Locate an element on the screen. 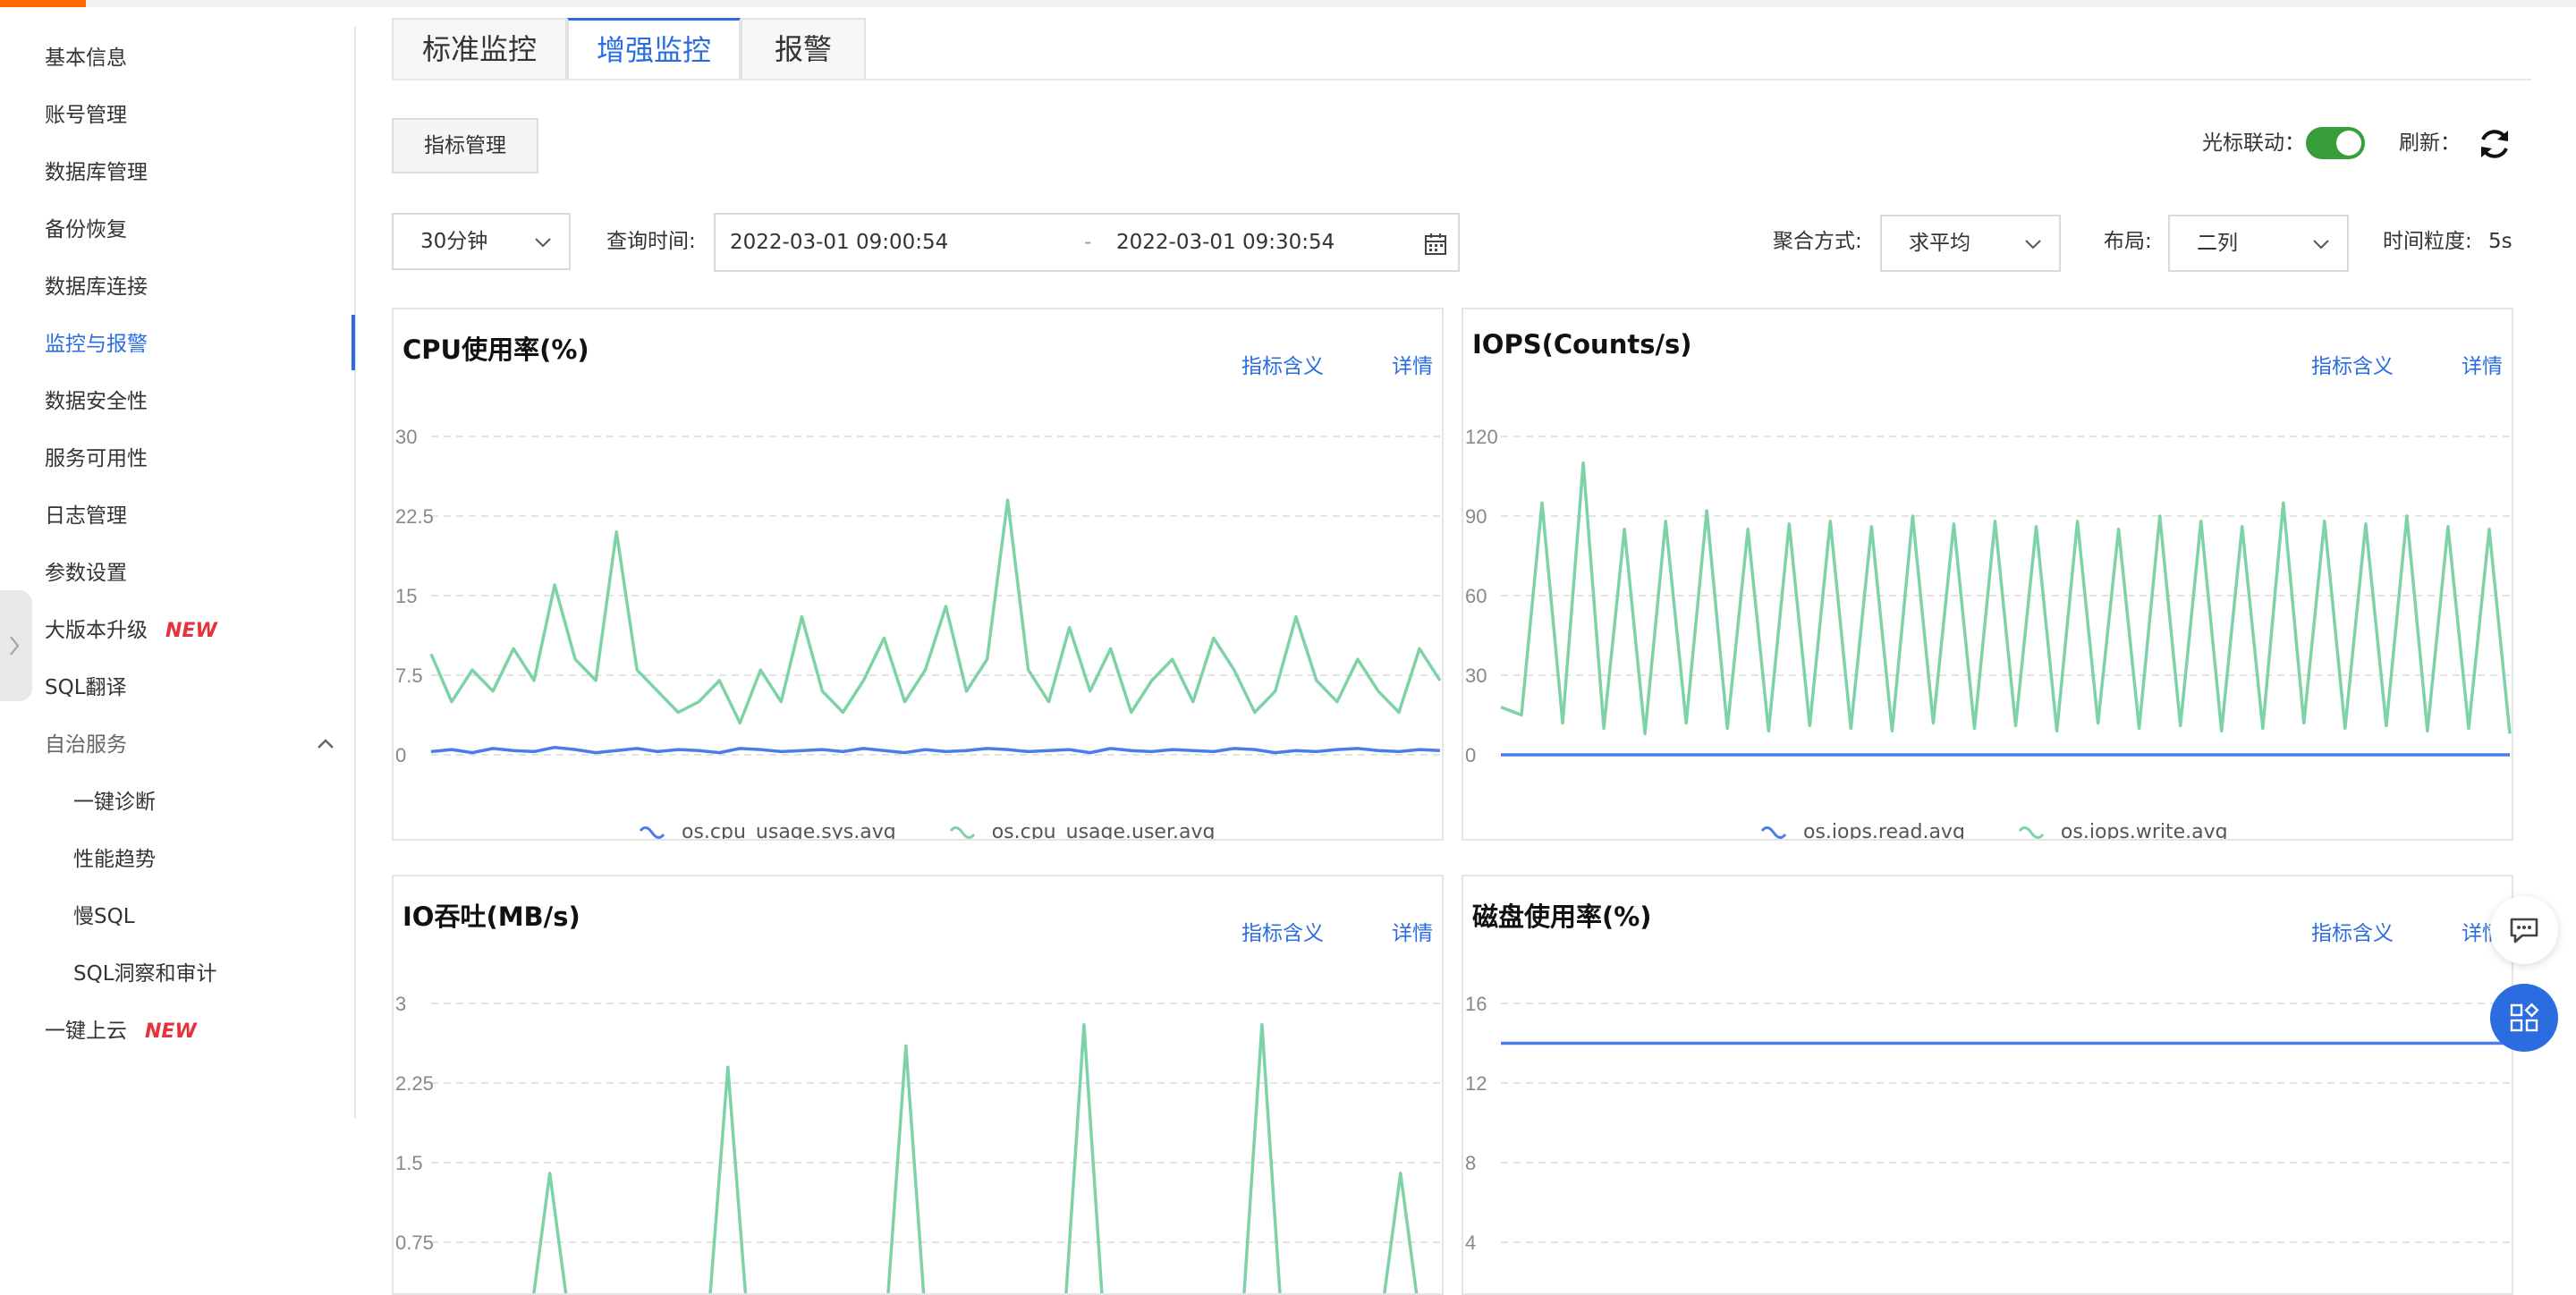 This screenshot has height=1295, width=2576. chart-title: 磁盘使用率(%) is located at coordinates (1562, 916).